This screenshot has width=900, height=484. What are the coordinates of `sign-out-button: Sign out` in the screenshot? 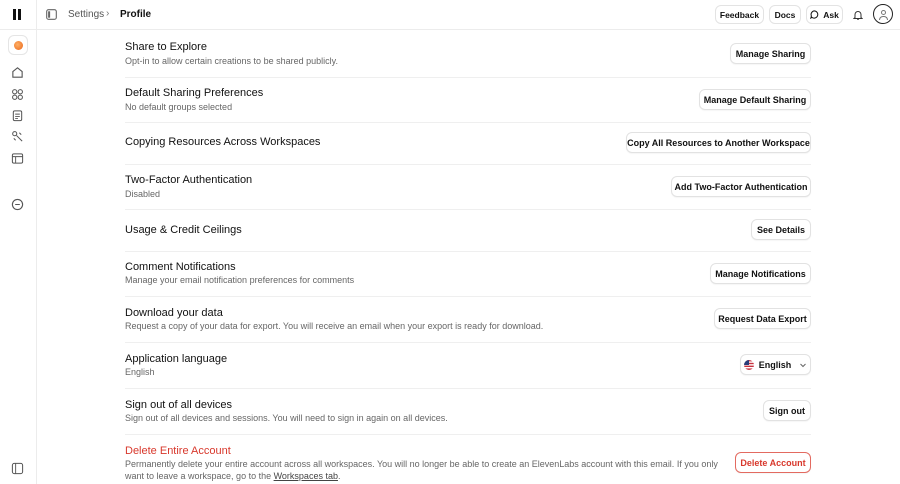 It's located at (787, 410).